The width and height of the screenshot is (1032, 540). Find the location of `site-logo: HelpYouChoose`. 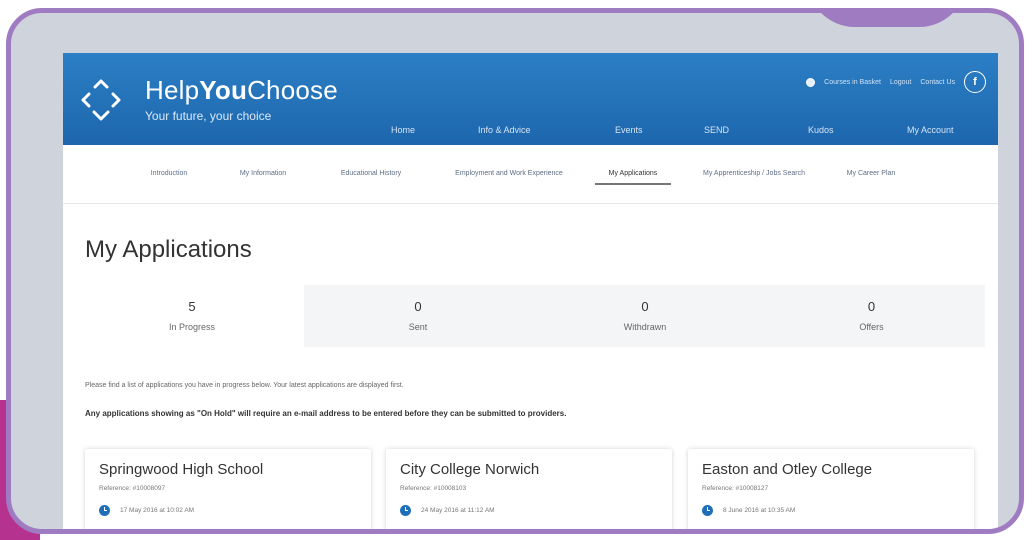

site-logo: HelpYouChoose is located at coordinates (241, 90).